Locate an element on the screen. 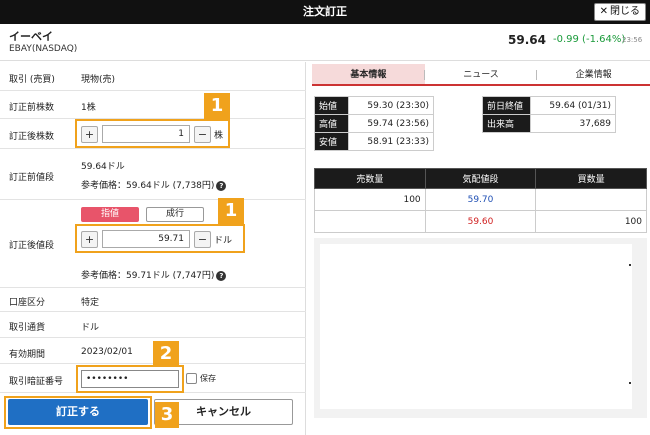 This screenshot has width=650, height=435. prev-close-value: 59.64 (01/31) is located at coordinates (573, 105).